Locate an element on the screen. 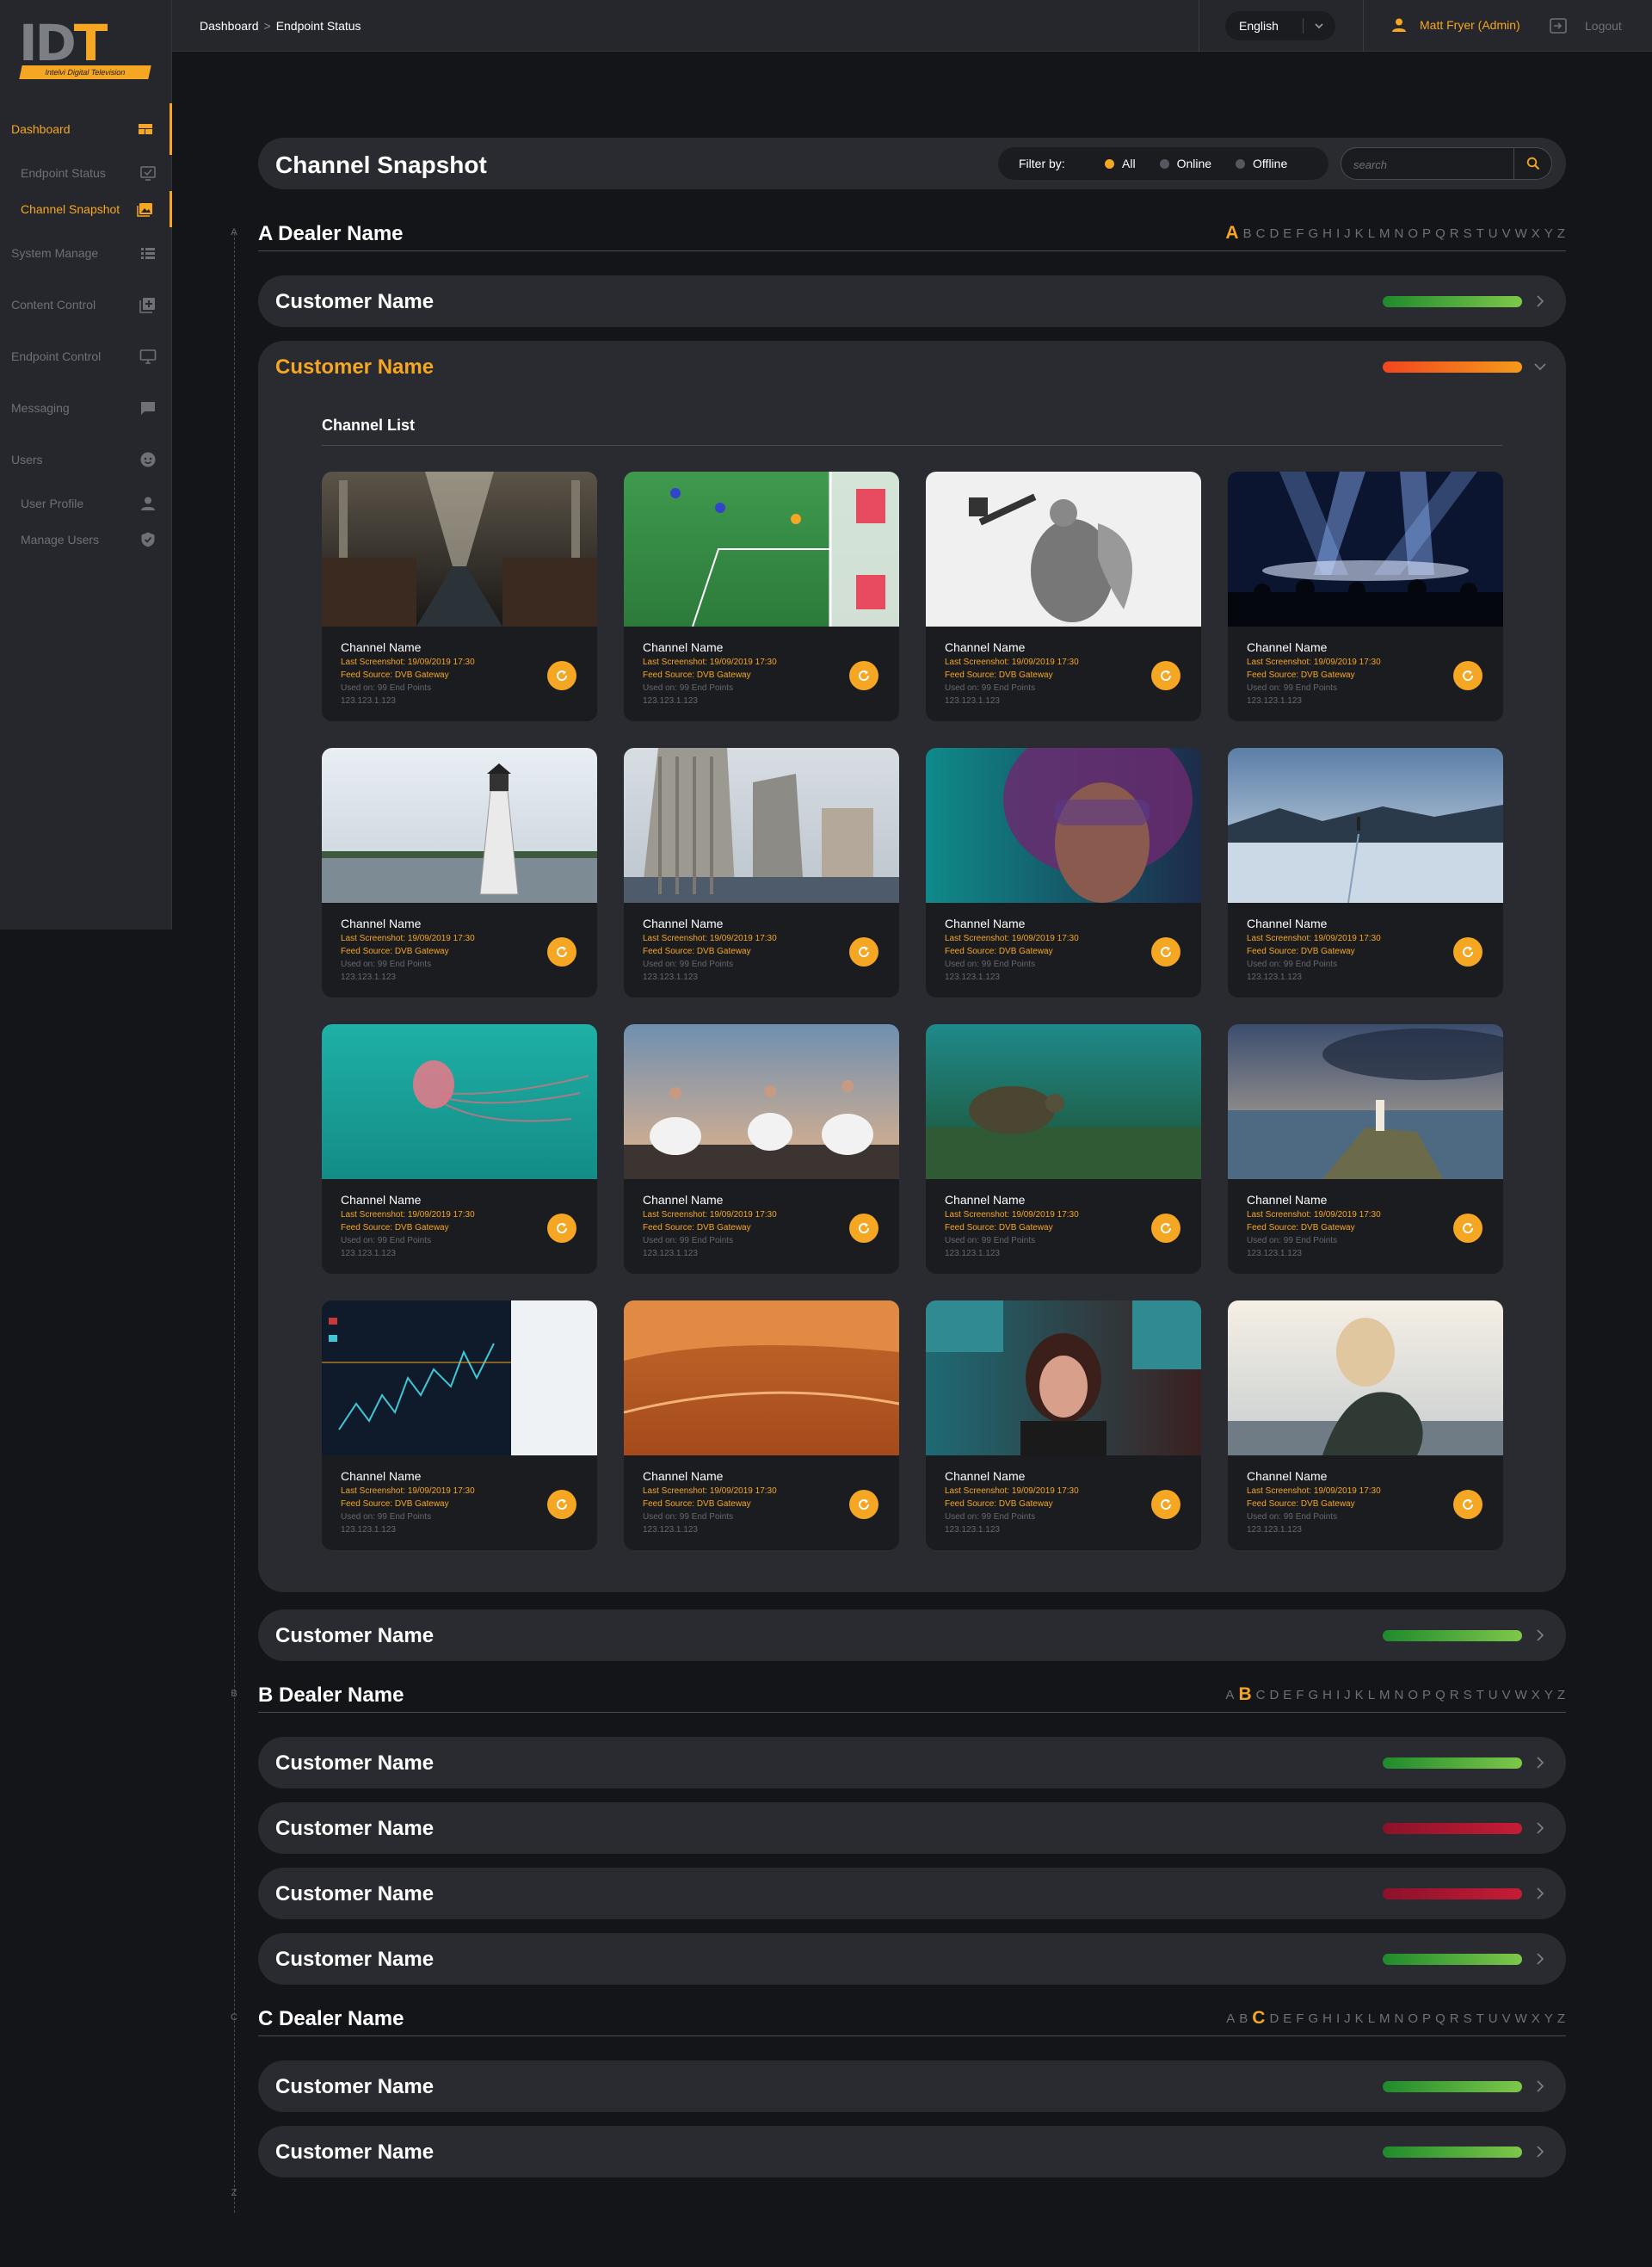 The width and height of the screenshot is (1652, 2267). language-select: English is located at coordinates (1280, 25).